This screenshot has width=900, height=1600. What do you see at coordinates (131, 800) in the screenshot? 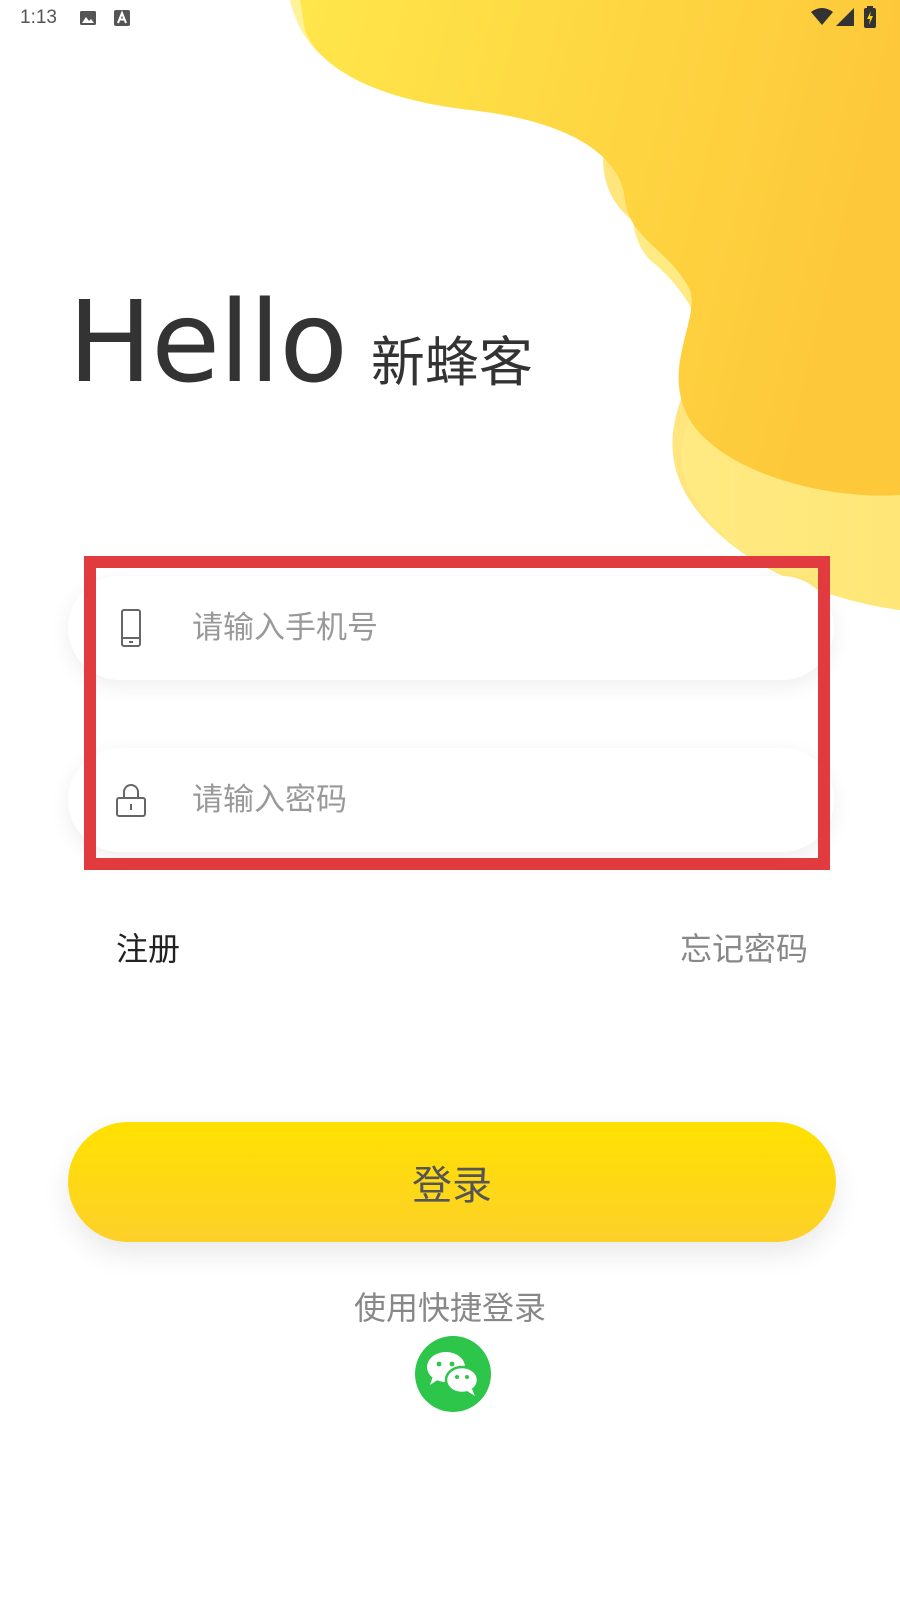
I see `lock-icon` at bounding box center [131, 800].